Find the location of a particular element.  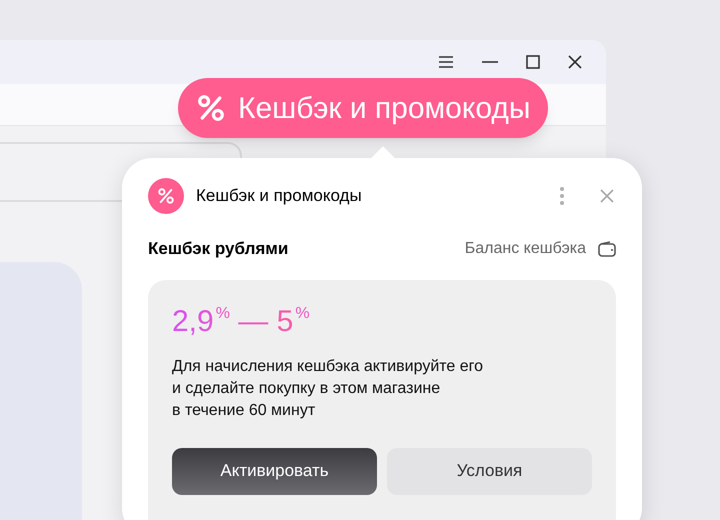

menu-icon is located at coordinates (446, 62).